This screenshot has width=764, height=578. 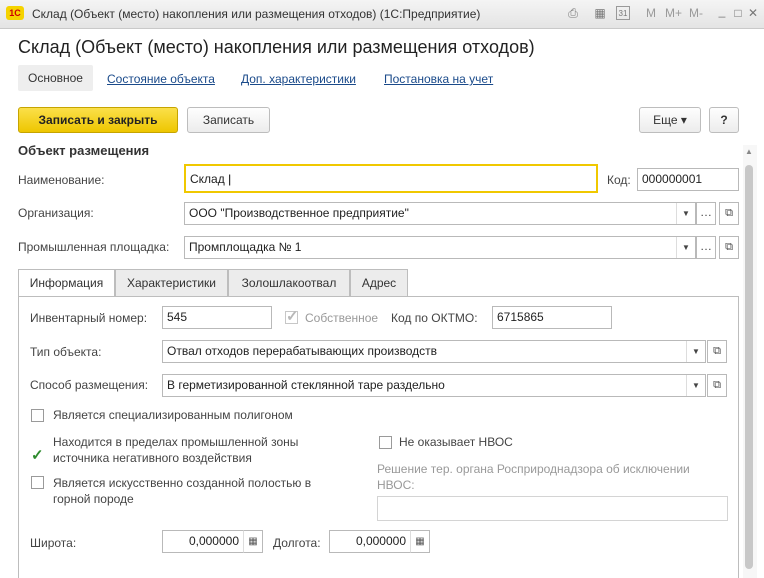 What do you see at coordinates (724, 120) in the screenshot?
I see `help-button: ?` at bounding box center [724, 120].